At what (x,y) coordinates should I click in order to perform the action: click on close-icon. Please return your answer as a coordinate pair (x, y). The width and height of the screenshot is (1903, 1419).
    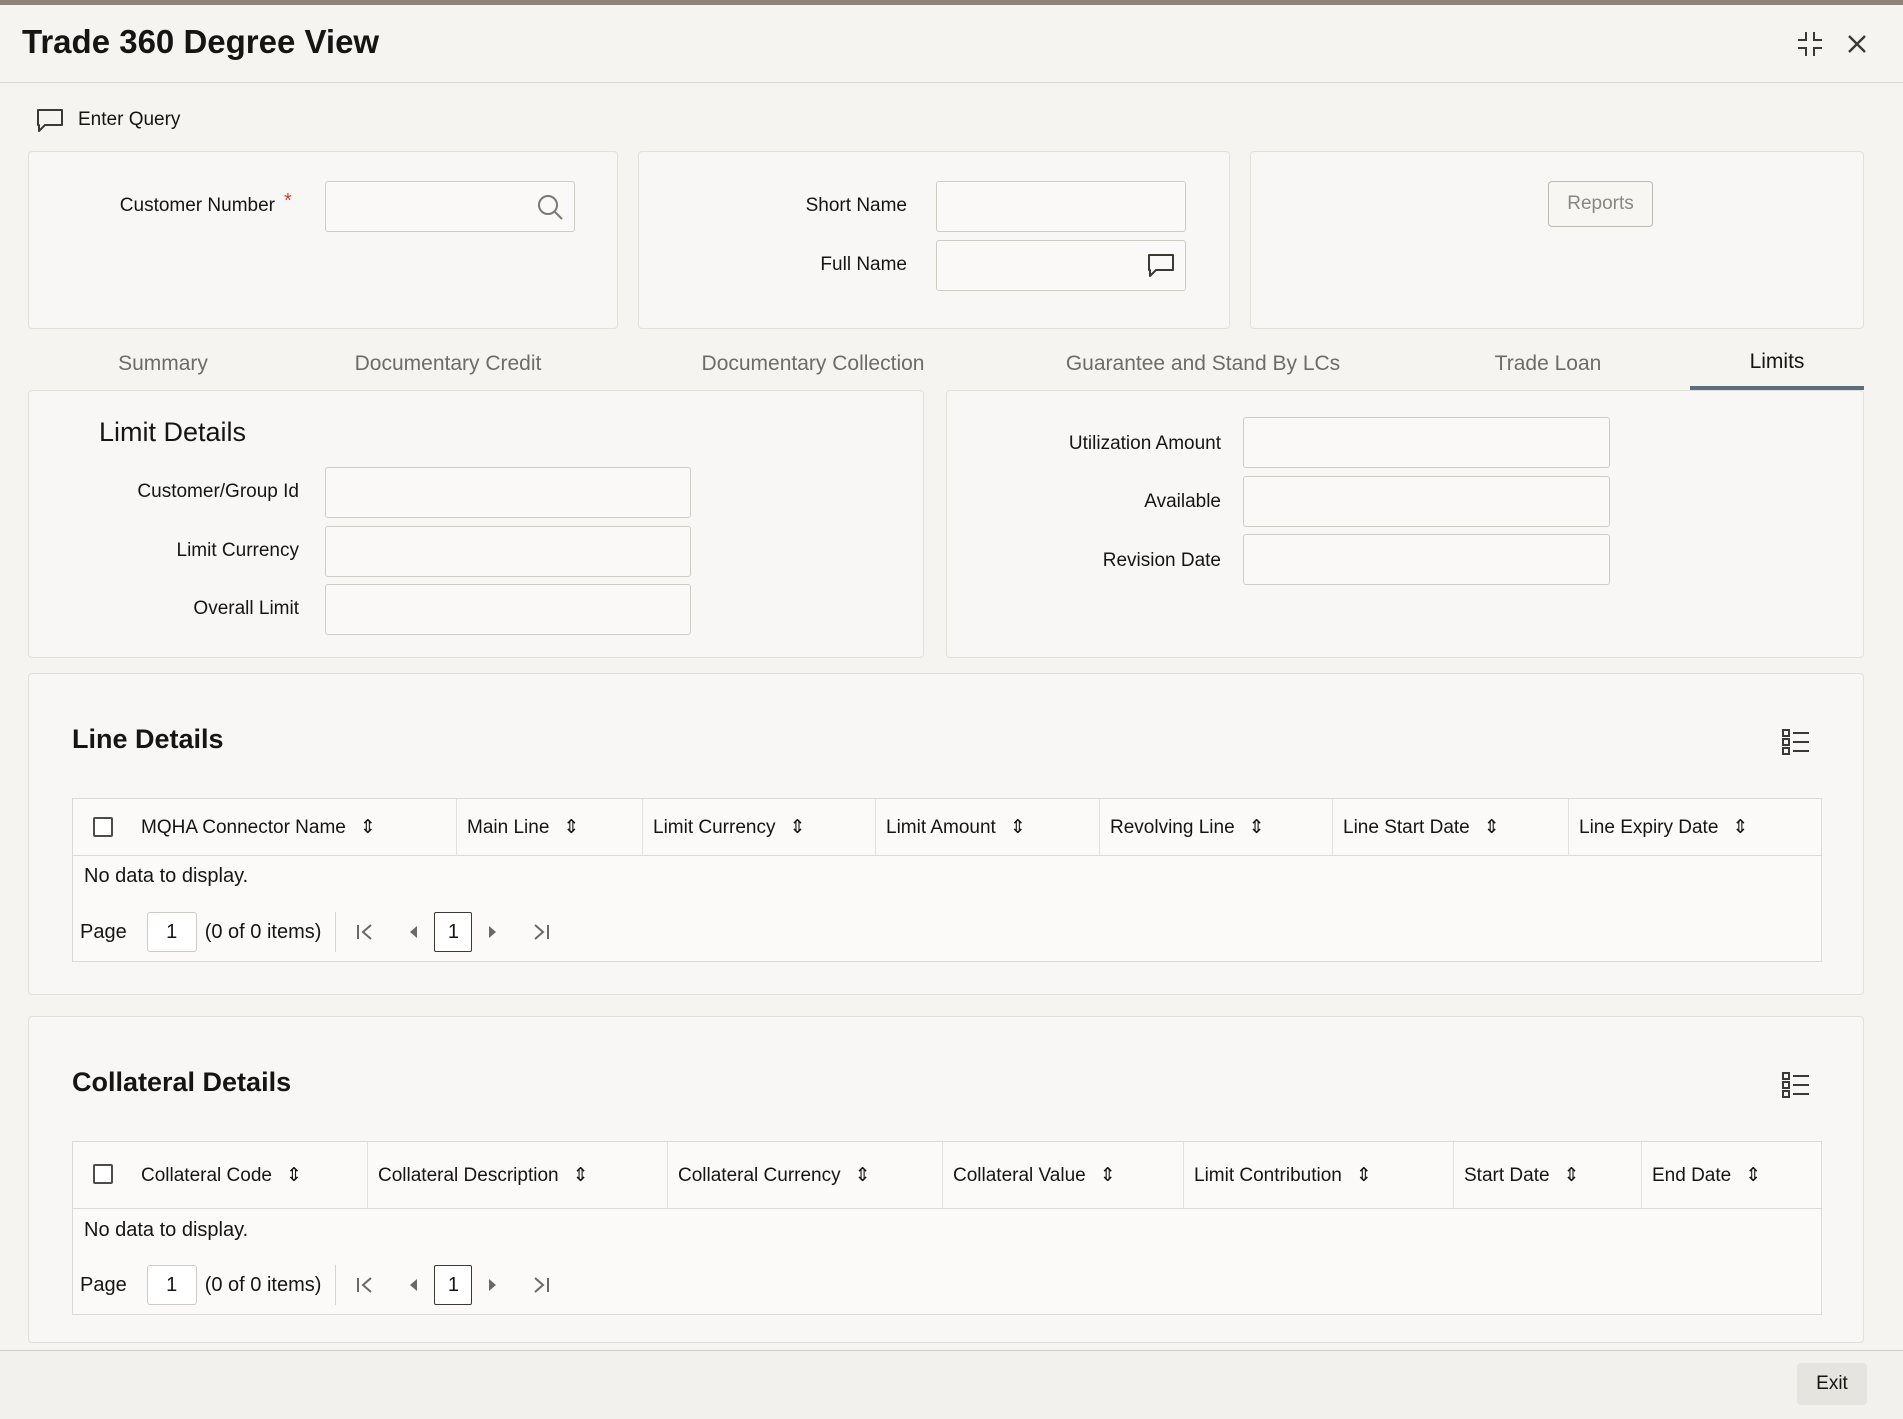
    Looking at the image, I should click on (1857, 44).